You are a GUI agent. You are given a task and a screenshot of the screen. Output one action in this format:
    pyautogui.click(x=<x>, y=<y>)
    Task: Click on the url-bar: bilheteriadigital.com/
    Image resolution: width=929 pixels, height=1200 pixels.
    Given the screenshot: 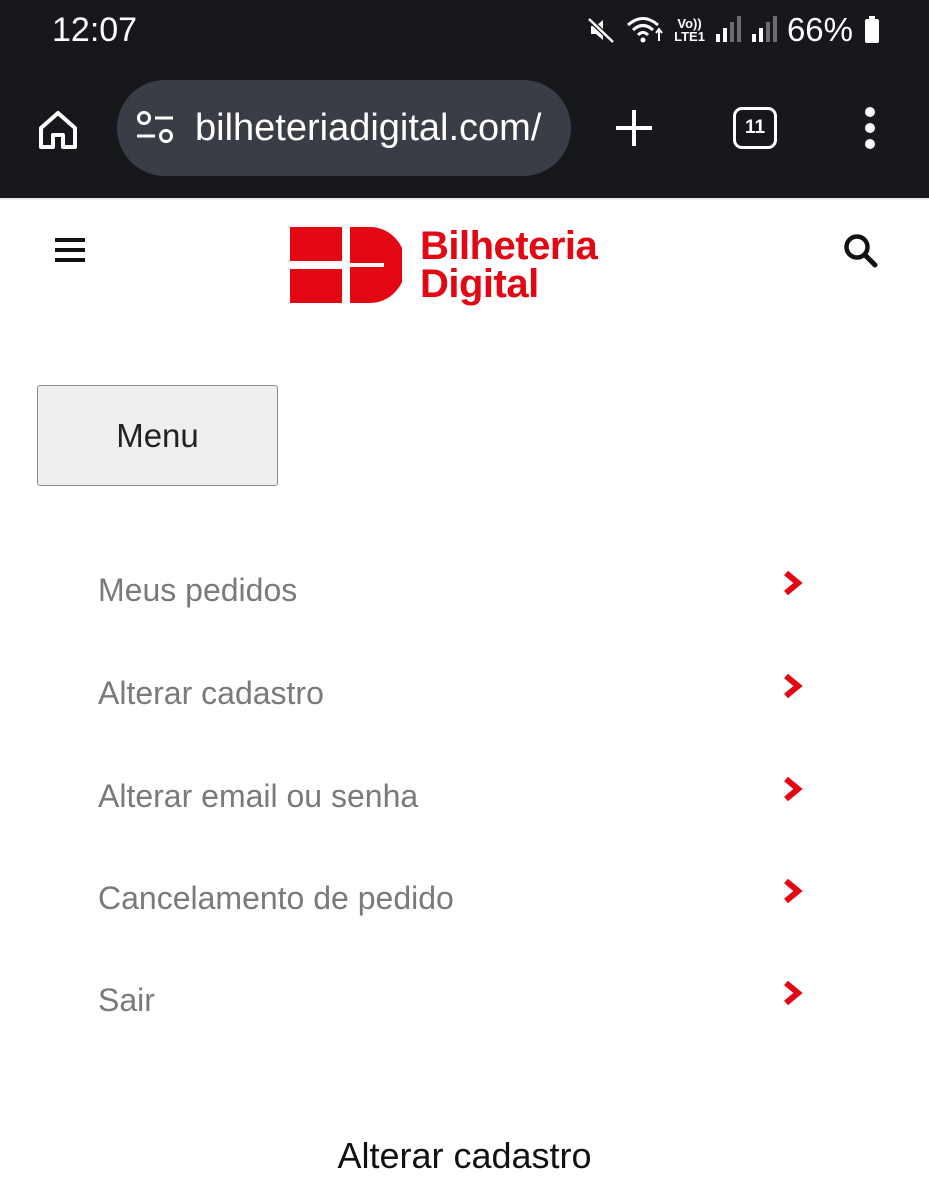 What is the action you would take?
    pyautogui.click(x=344, y=128)
    